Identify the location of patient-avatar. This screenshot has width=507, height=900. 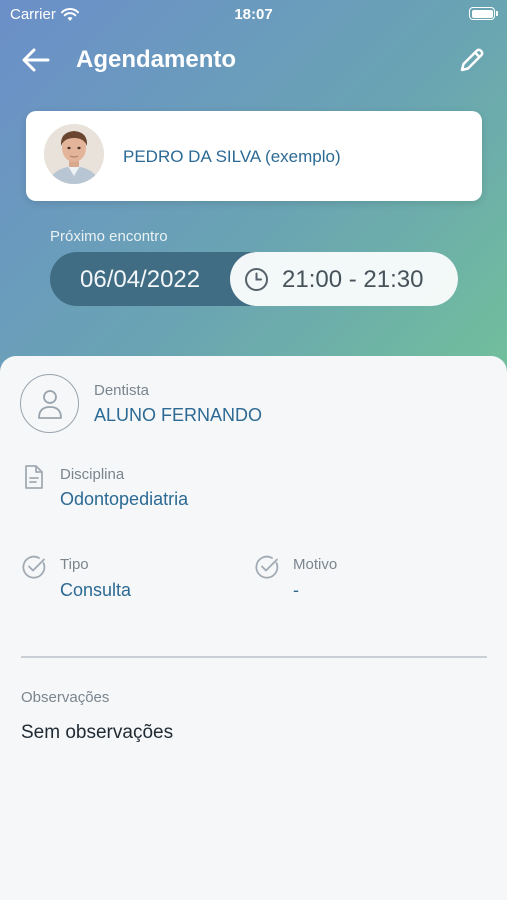
(74, 154).